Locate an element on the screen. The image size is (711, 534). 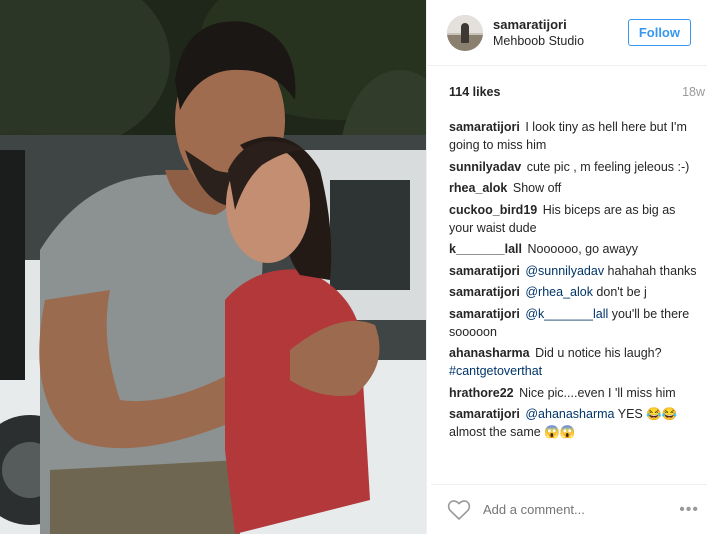
likes-count: 114 likes is located at coordinates (474, 92).